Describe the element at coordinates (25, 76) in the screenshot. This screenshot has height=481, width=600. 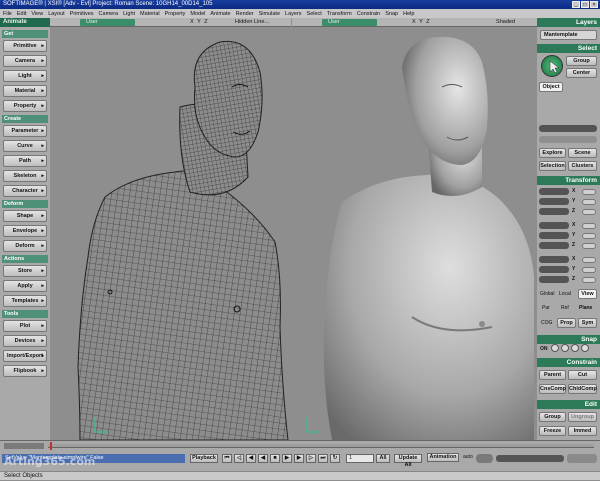
I see `light-button: Light` at that location.